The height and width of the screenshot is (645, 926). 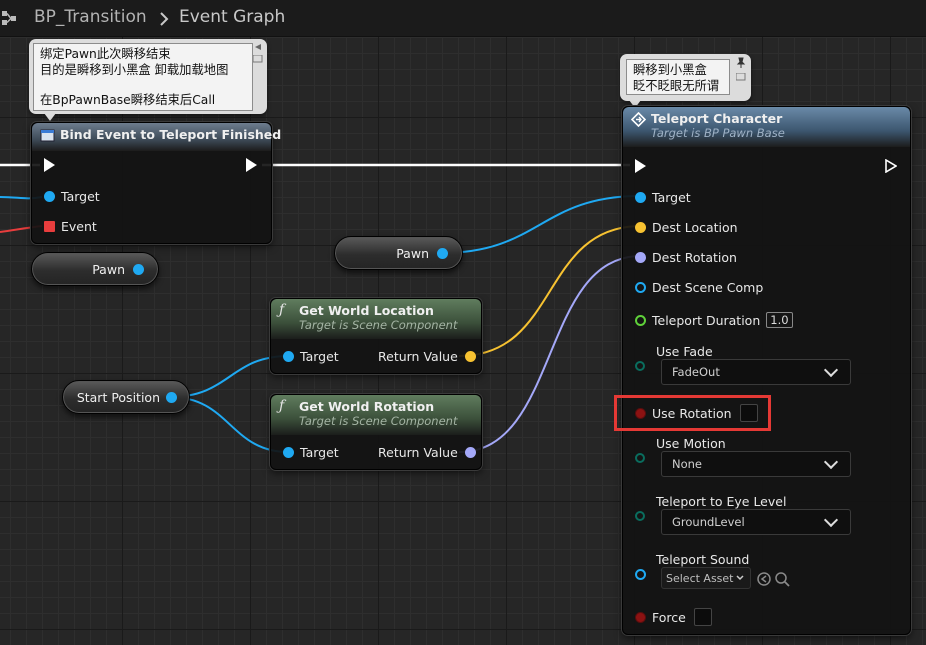 I want to click on eye-level-pin, so click(x=643, y=516).